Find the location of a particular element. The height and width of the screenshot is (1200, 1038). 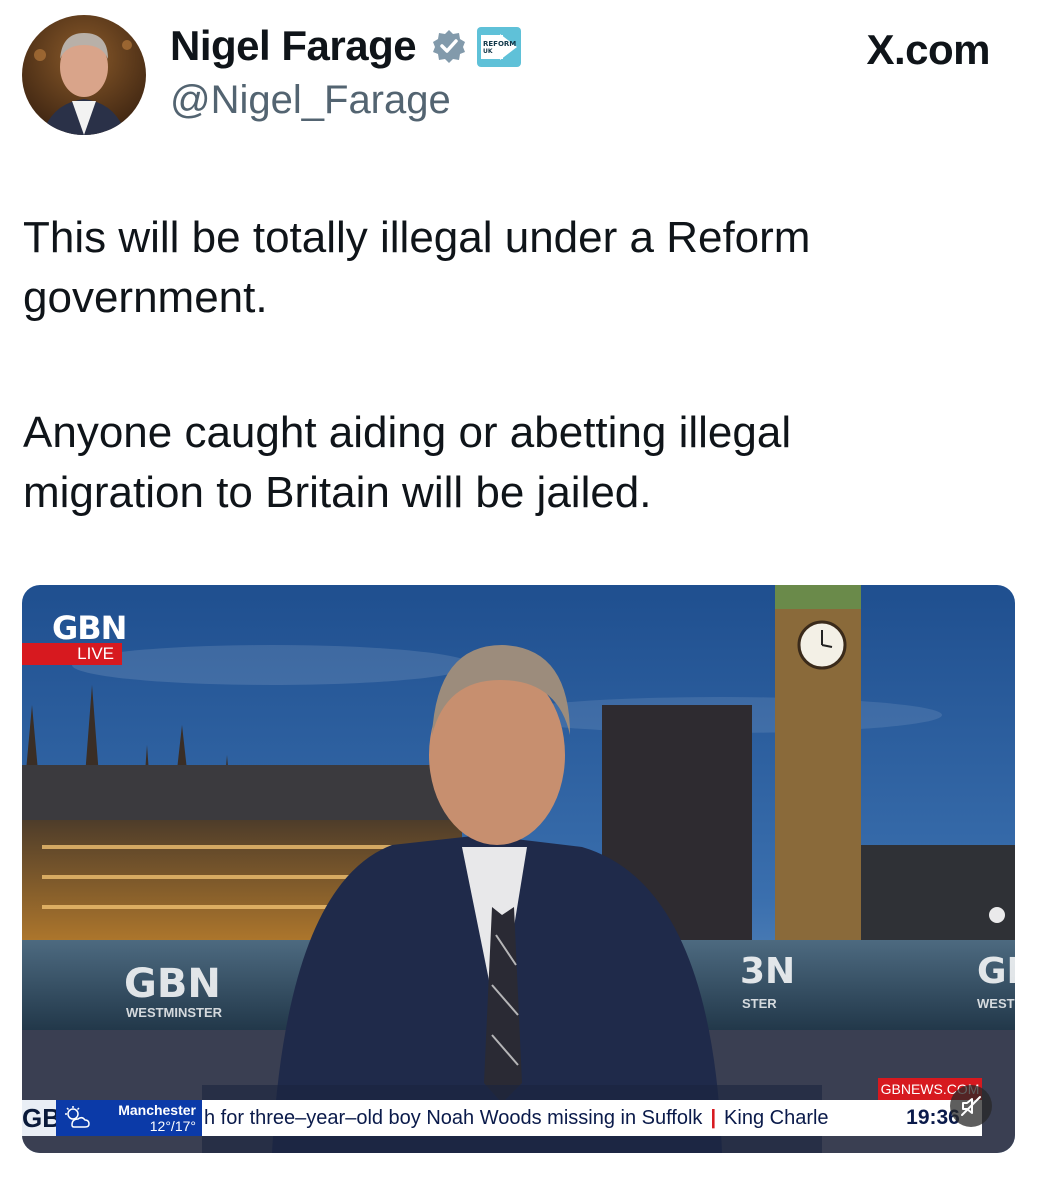

user-handle: @Nigel_Farage is located at coordinates (310, 100).